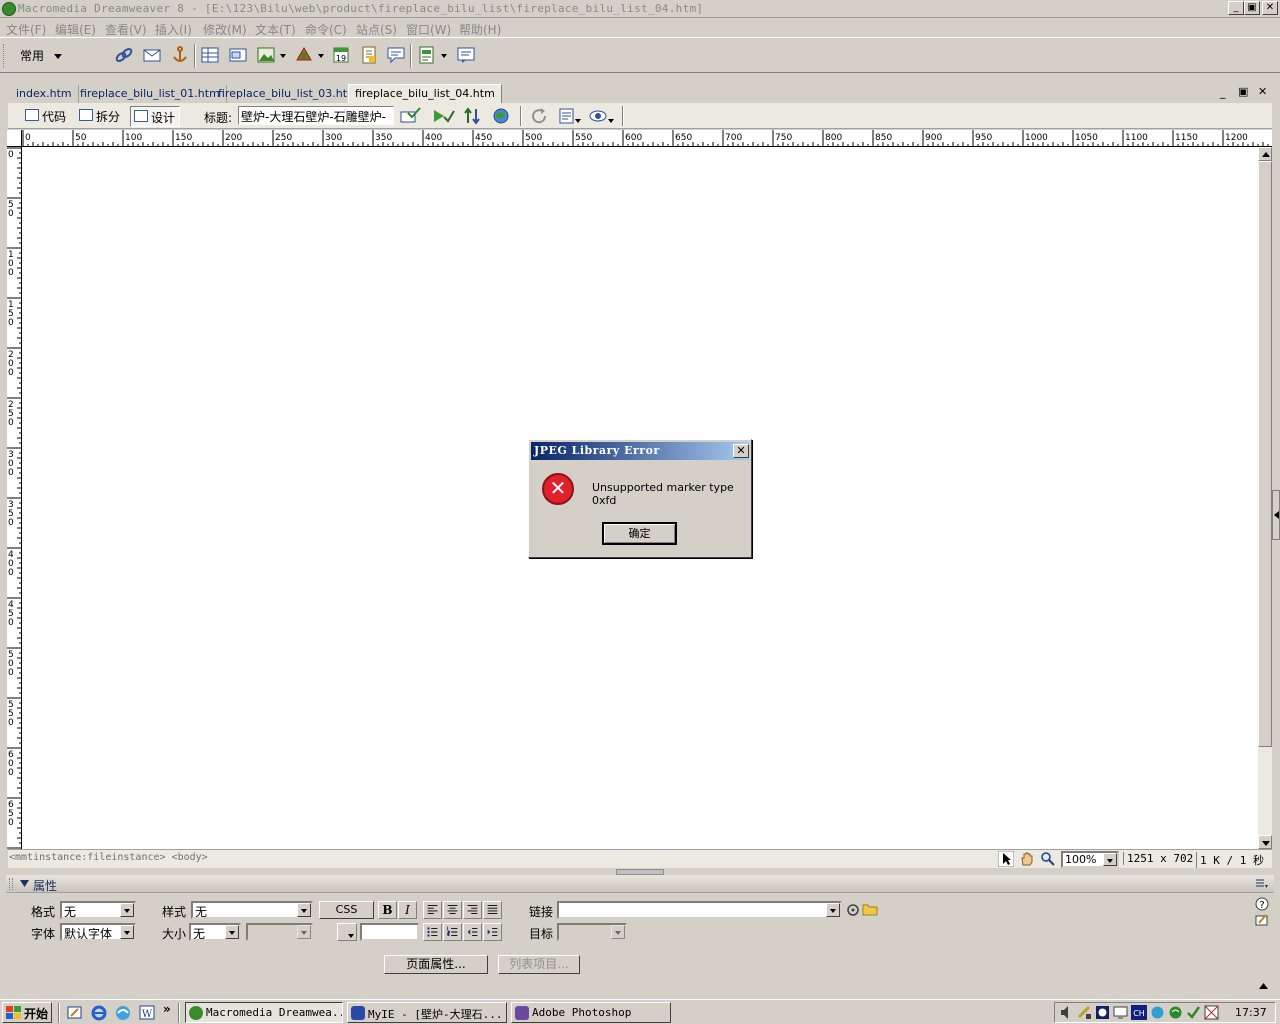 Image resolution: width=1280 pixels, height=1024 pixels. What do you see at coordinates (1090, 859) in the screenshot?
I see `zoom-select: 100%` at bounding box center [1090, 859].